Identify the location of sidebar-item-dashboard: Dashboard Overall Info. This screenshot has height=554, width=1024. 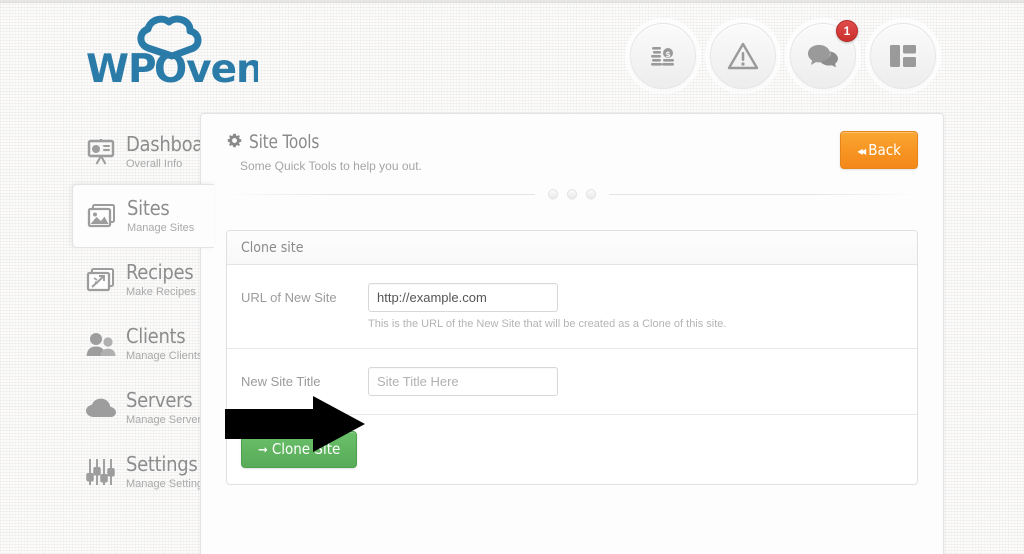
(146, 152).